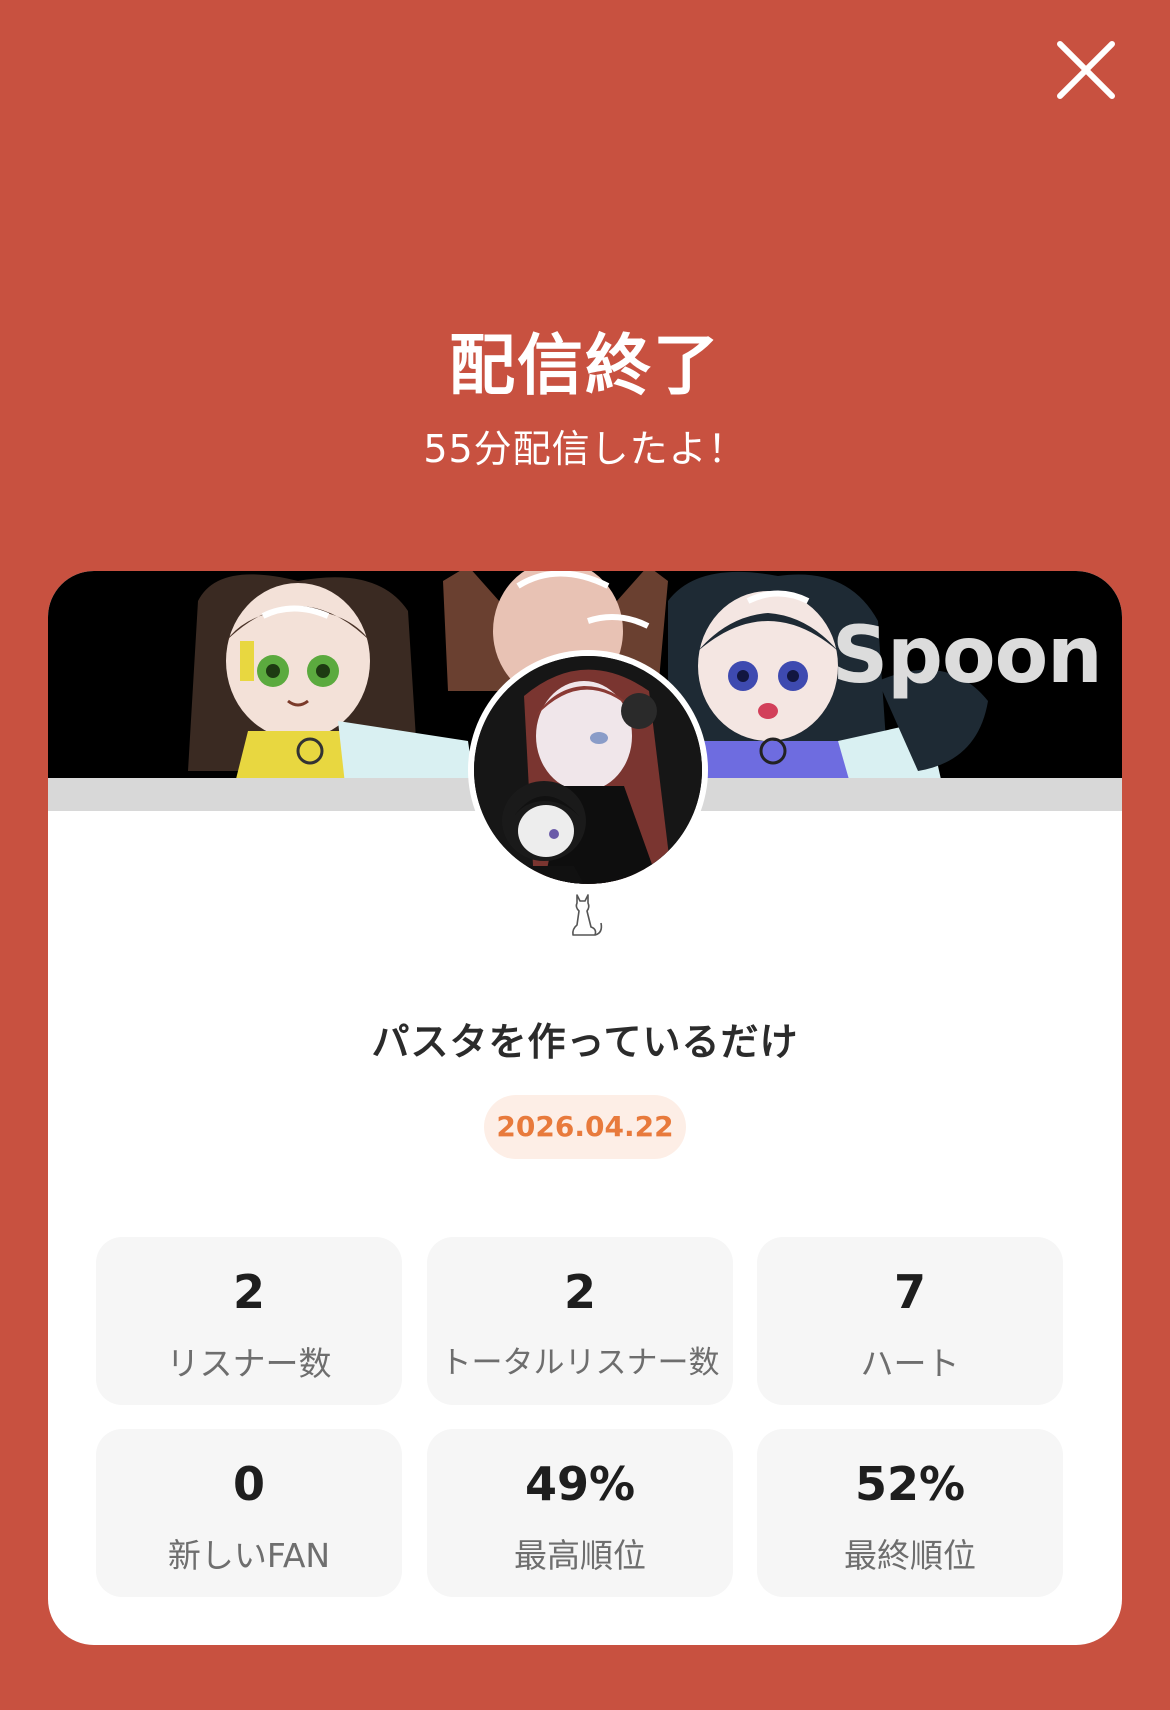 The image size is (1170, 1710). What do you see at coordinates (249, 1321) in the screenshot?
I see `stat-listeners: 2 リスナー数` at bounding box center [249, 1321].